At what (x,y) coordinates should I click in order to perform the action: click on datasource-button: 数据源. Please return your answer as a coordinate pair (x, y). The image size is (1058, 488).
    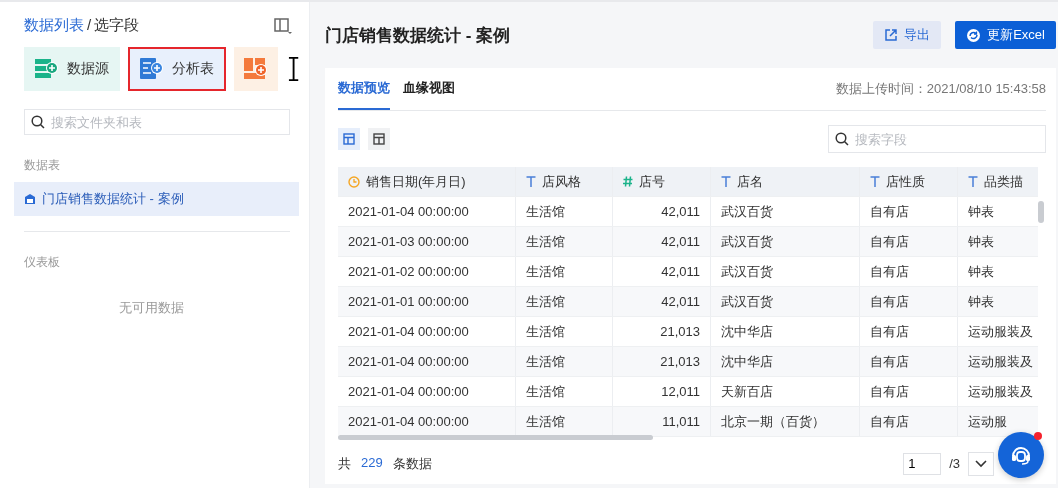
    Looking at the image, I should click on (72, 69).